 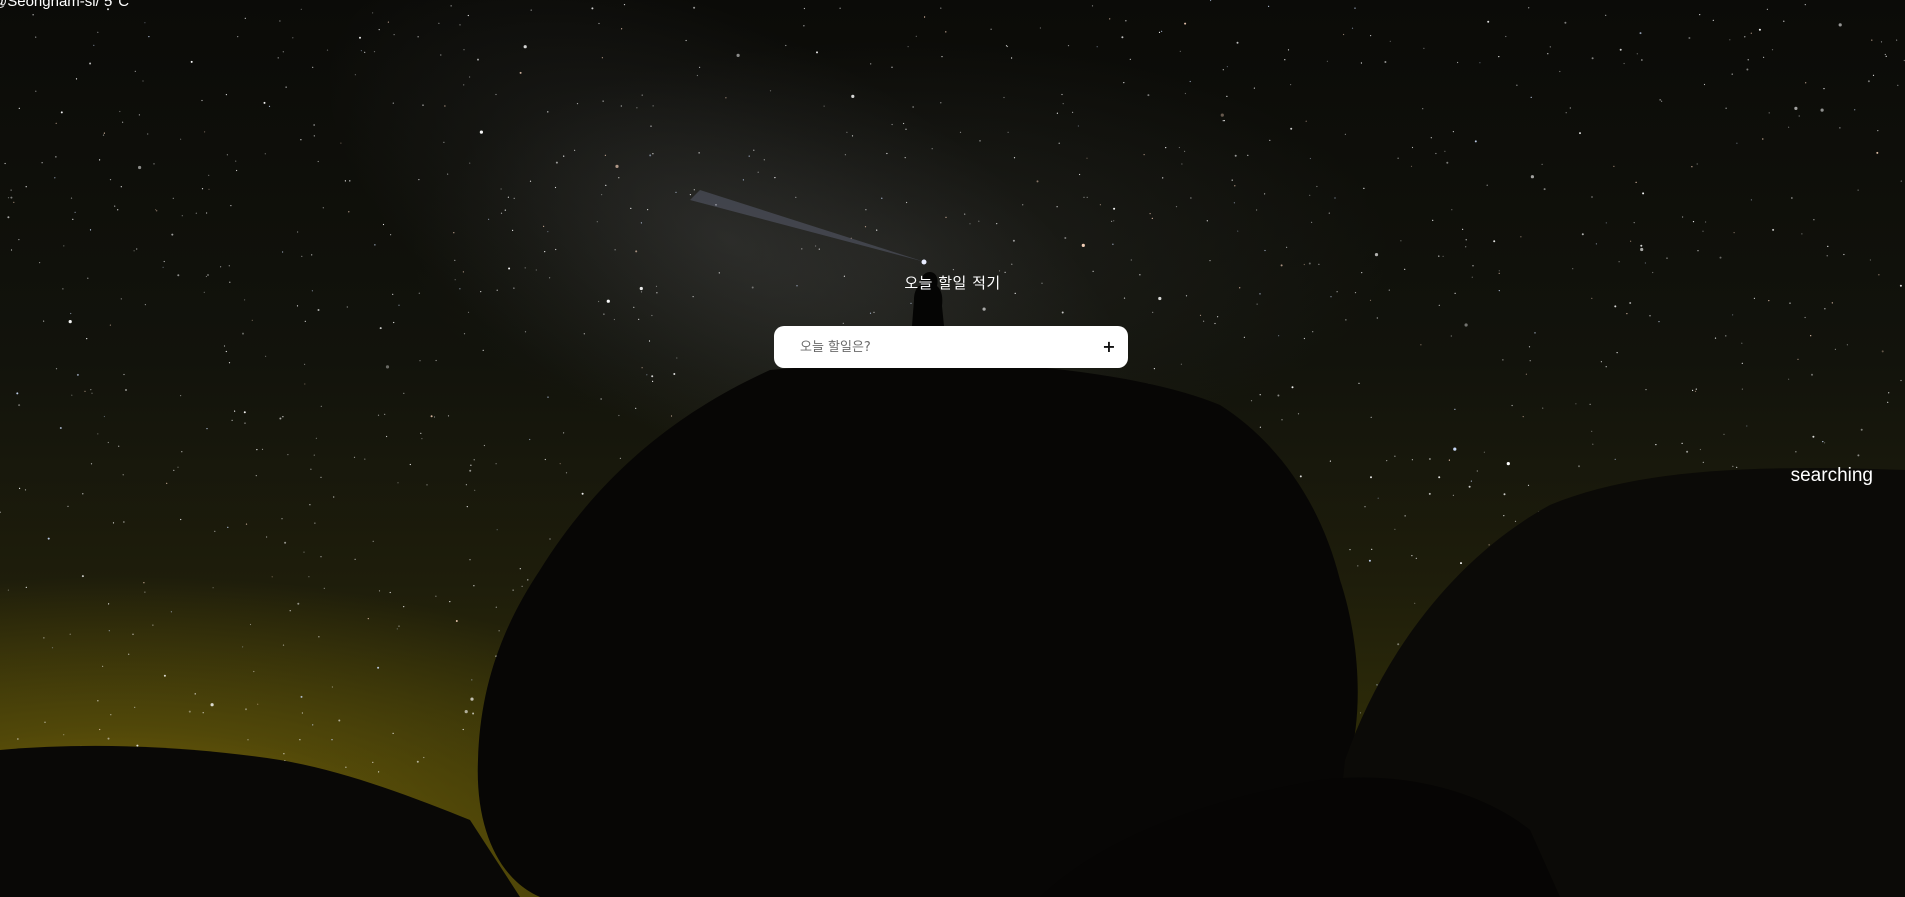 What do you see at coordinates (945, 347) in the screenshot?
I see `todo-input` at bounding box center [945, 347].